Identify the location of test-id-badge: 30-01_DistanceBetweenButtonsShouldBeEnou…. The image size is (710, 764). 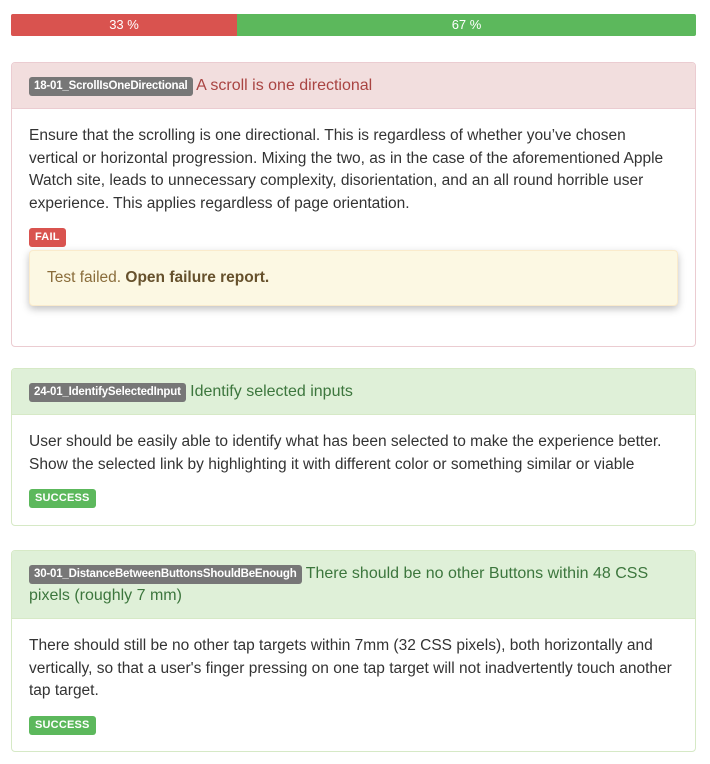
(165, 574).